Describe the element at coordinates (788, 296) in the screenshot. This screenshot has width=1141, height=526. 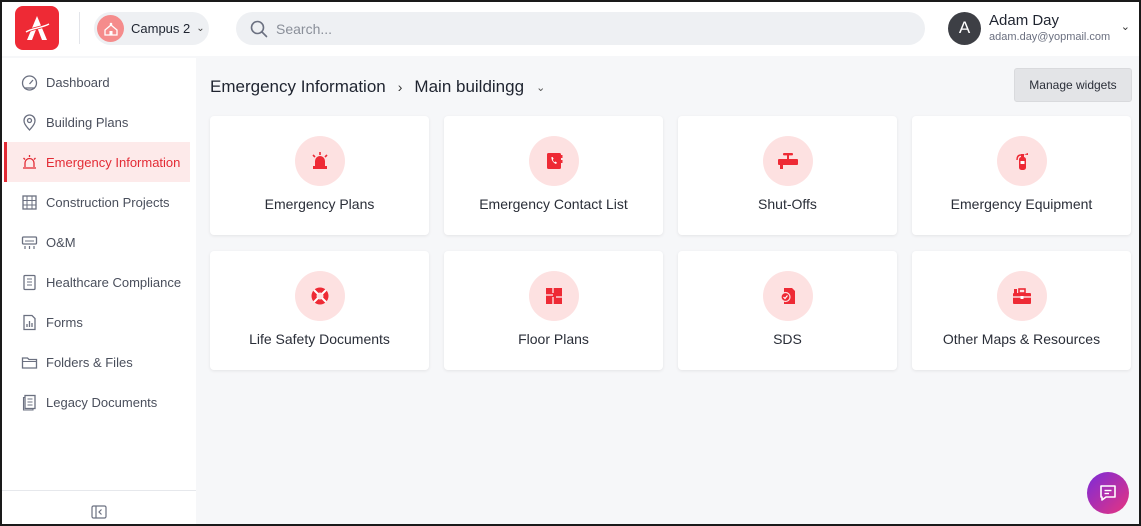
I see `safety-sheet-icon` at that location.